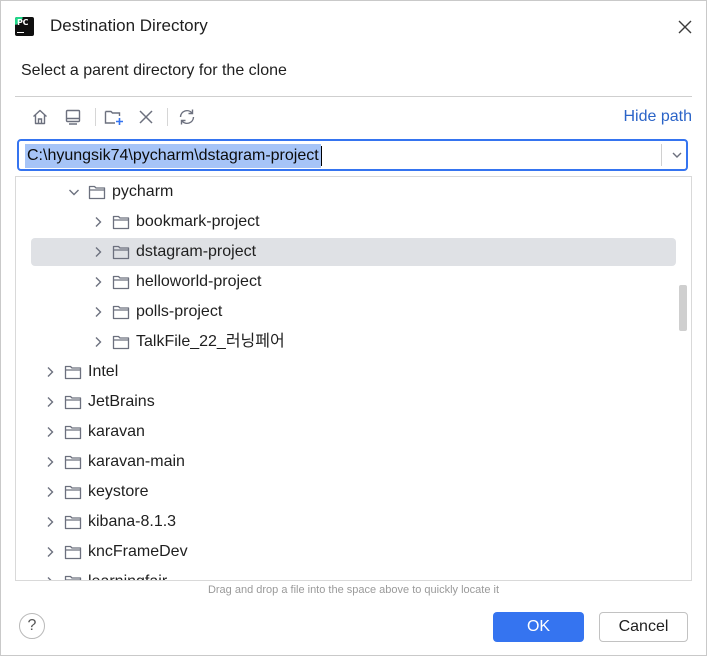  What do you see at coordinates (23, 22) in the screenshot?
I see `app-icon-text: PC` at bounding box center [23, 22].